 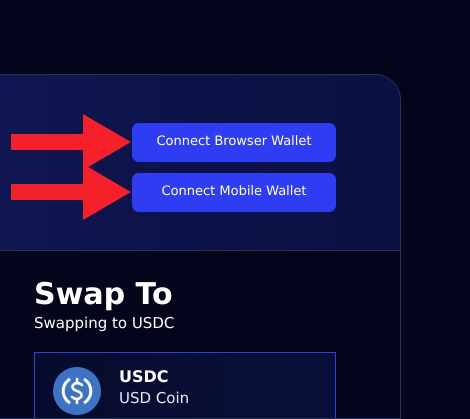 What do you see at coordinates (185, 385) in the screenshot?
I see `token-card: USDC USD Coin` at bounding box center [185, 385].